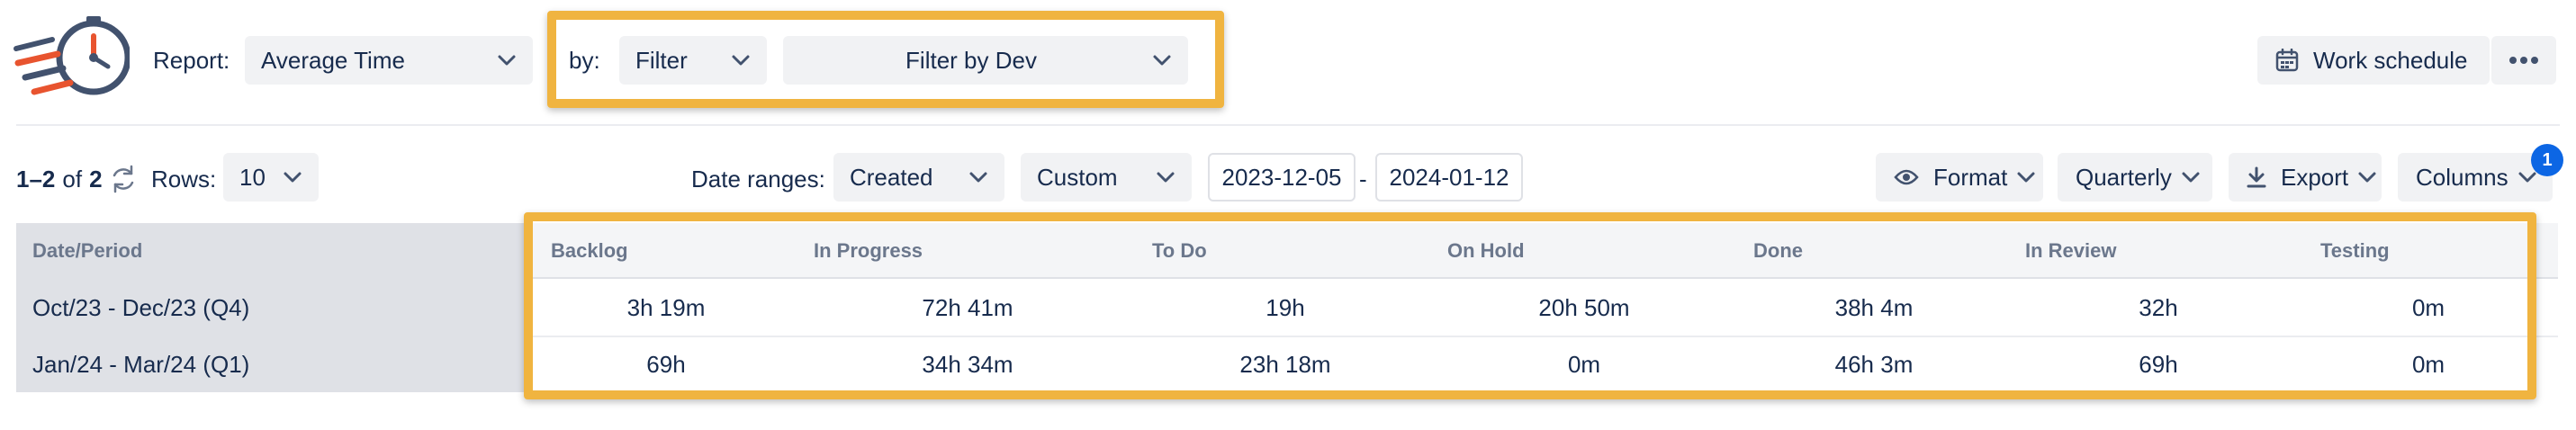 The height and width of the screenshot is (430, 2576). I want to click on header-divider, so click(1288, 125).